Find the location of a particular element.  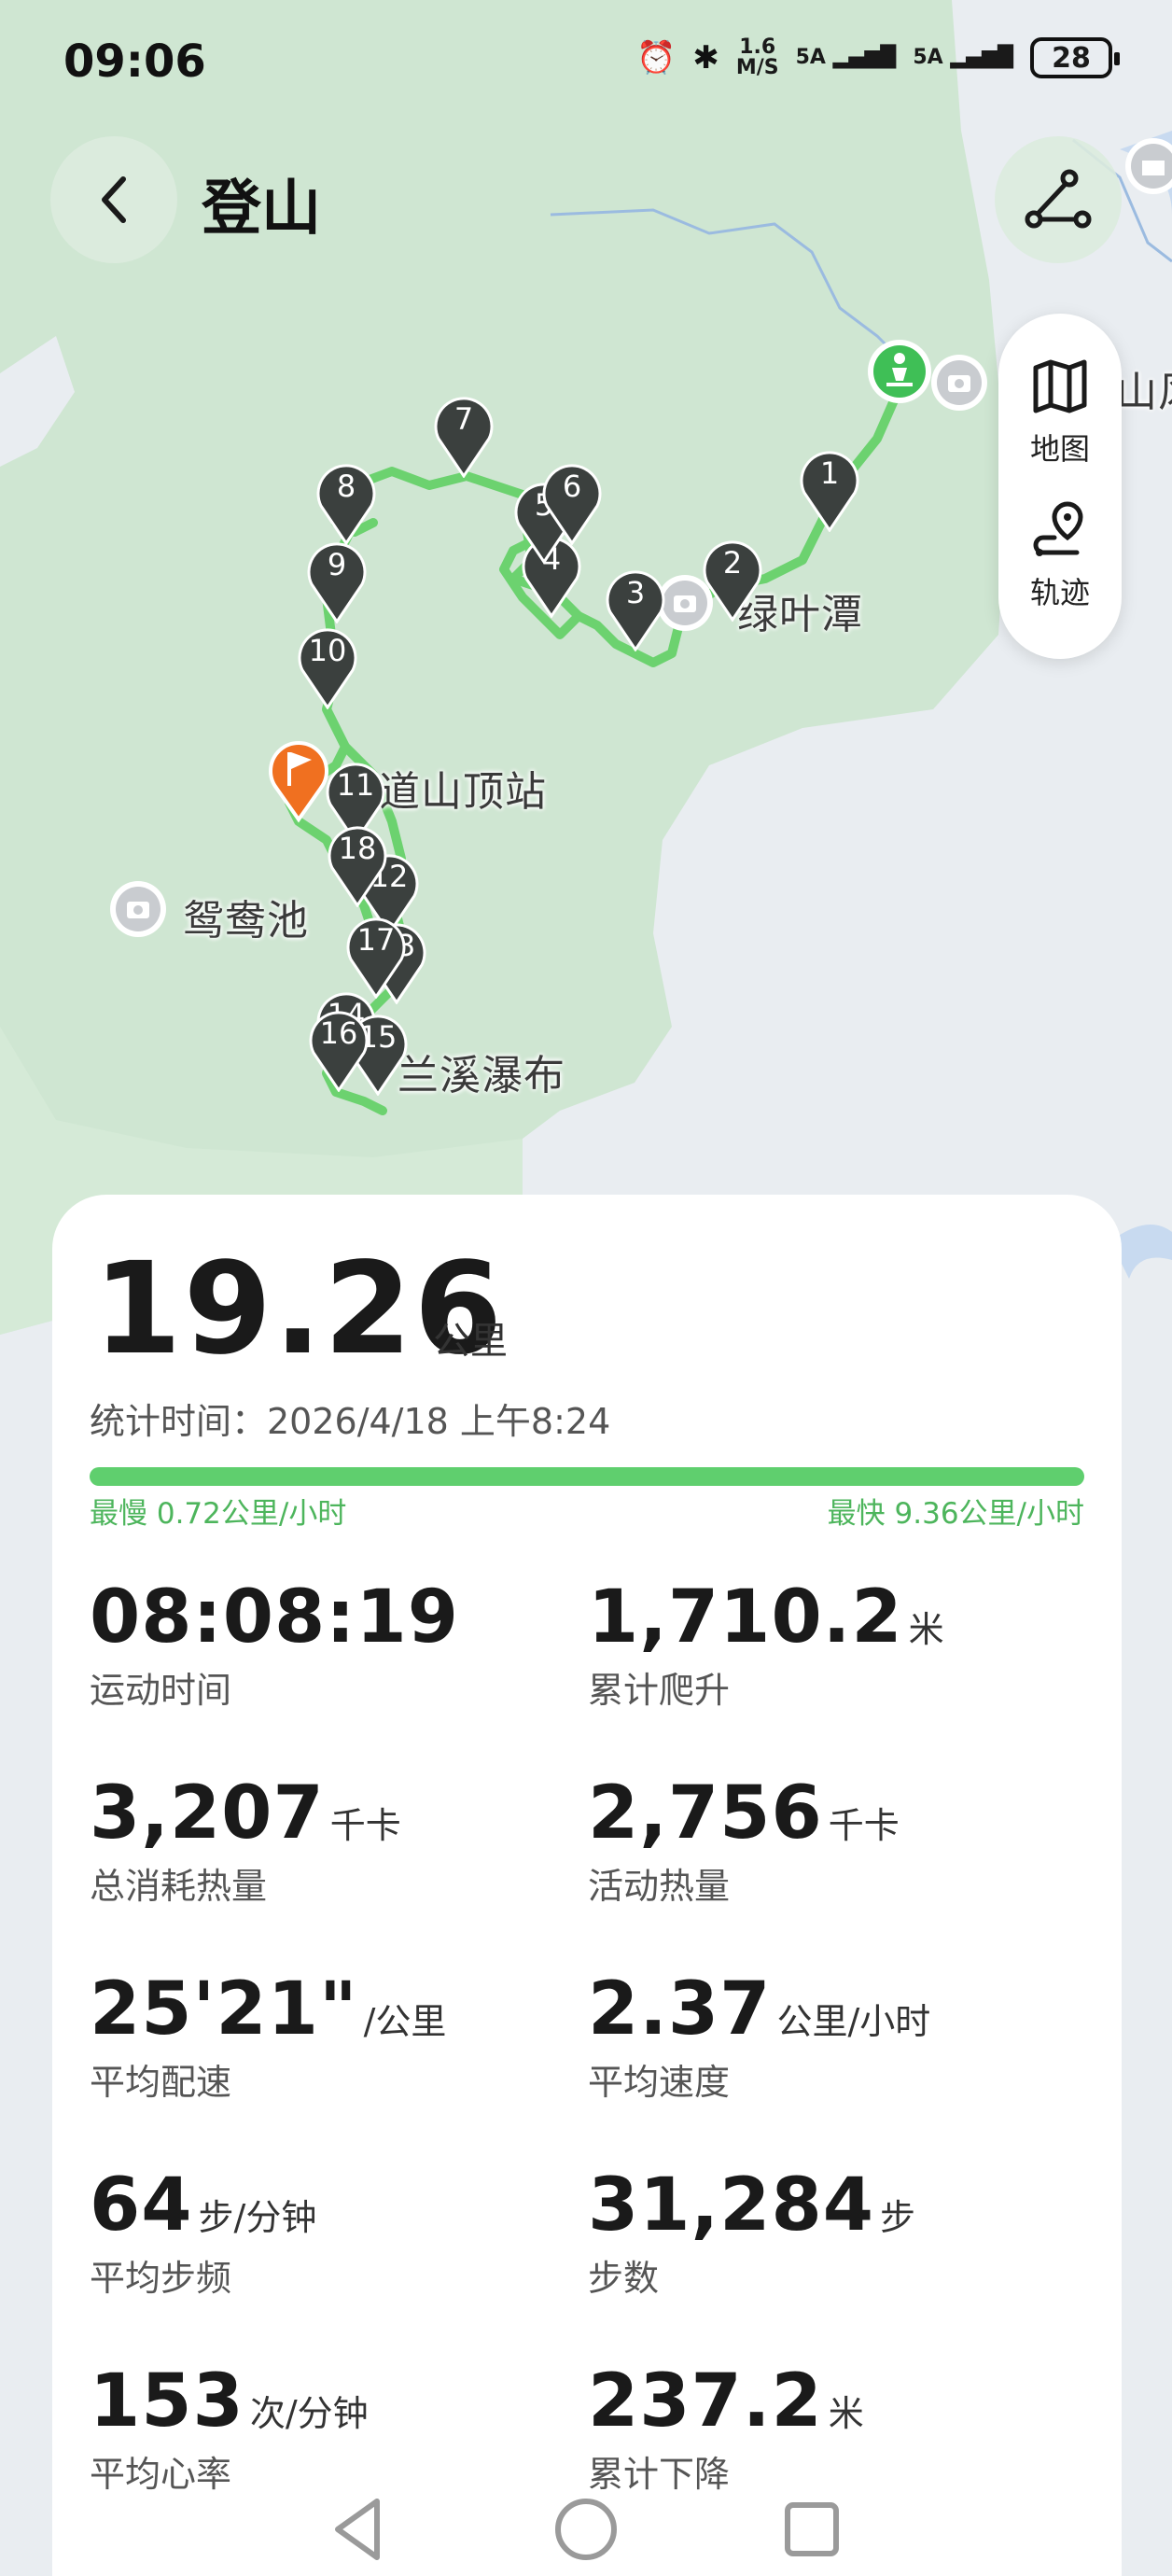

route-icon is located at coordinates (1058, 199).